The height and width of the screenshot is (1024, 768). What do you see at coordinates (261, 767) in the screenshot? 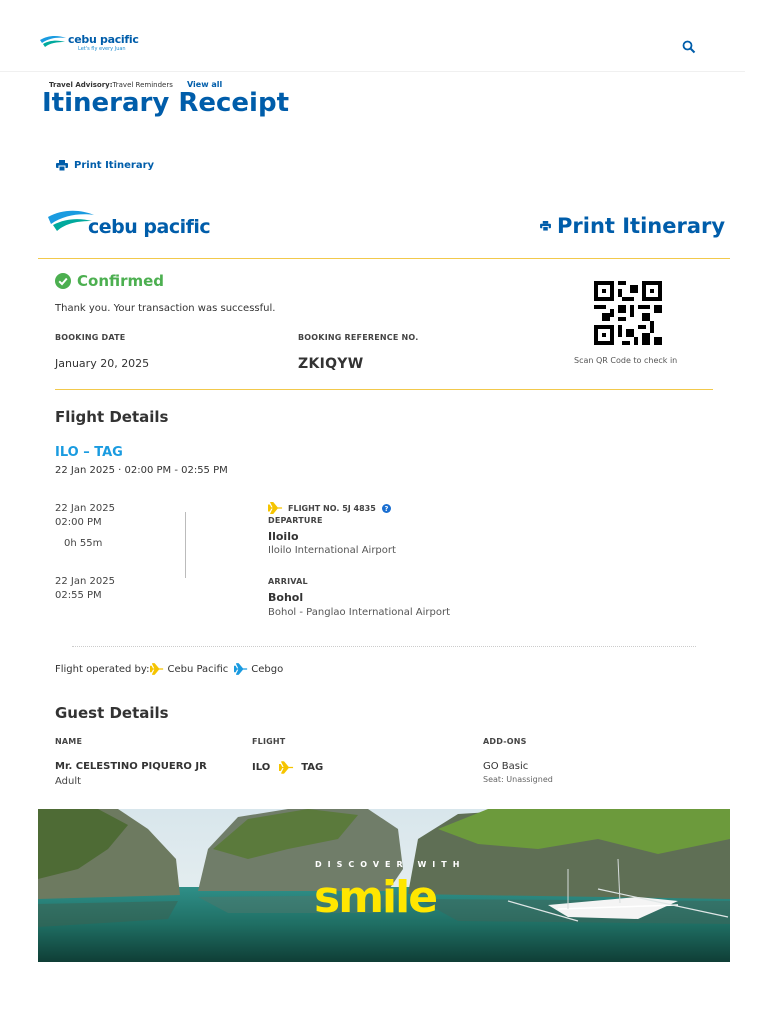
I see `guest-flight-from: ILO` at bounding box center [261, 767].